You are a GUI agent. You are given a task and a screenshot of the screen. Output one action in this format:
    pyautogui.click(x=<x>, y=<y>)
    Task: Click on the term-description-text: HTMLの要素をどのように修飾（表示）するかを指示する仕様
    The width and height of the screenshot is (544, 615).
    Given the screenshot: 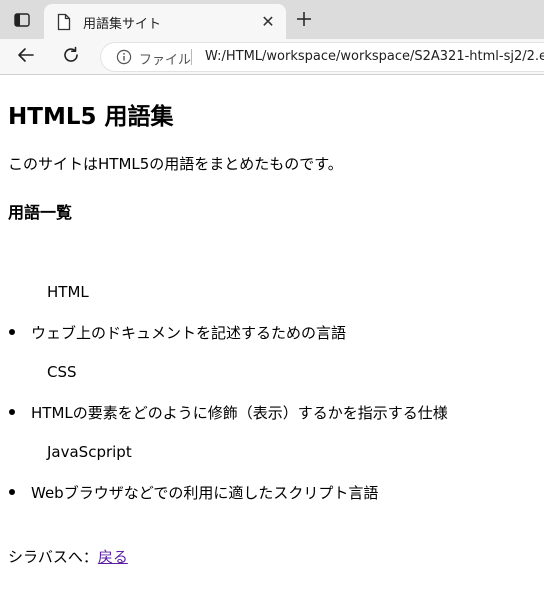 What is the action you would take?
    pyautogui.click(x=239, y=413)
    